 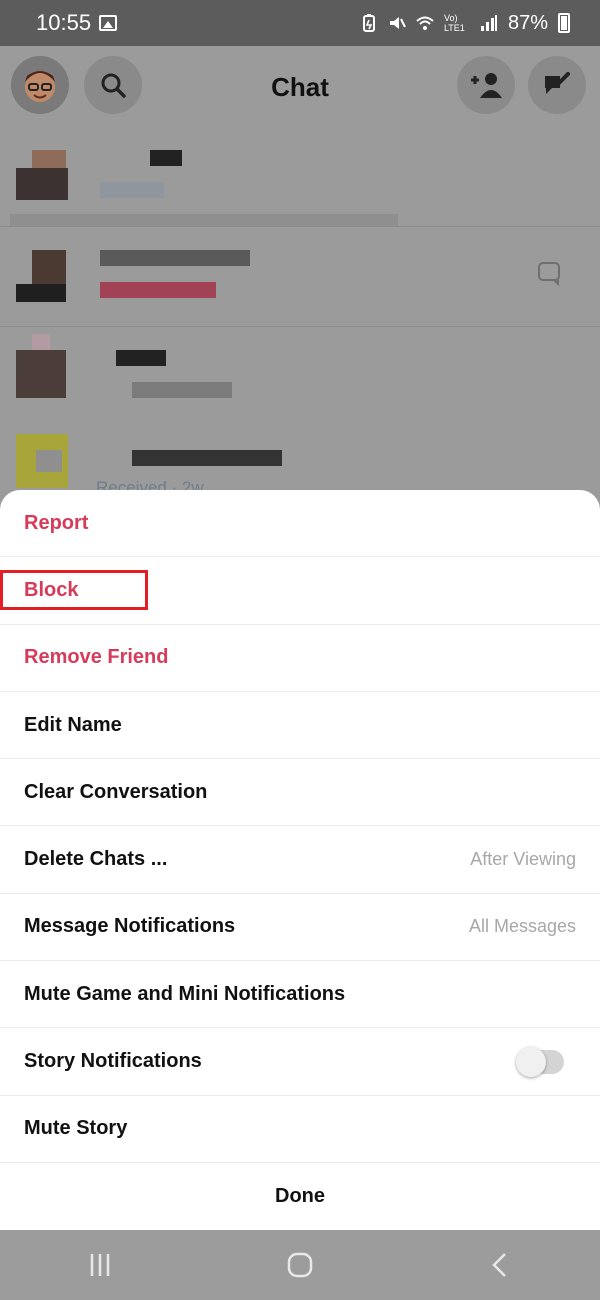 I want to click on add-friend-icon, so click(x=486, y=85).